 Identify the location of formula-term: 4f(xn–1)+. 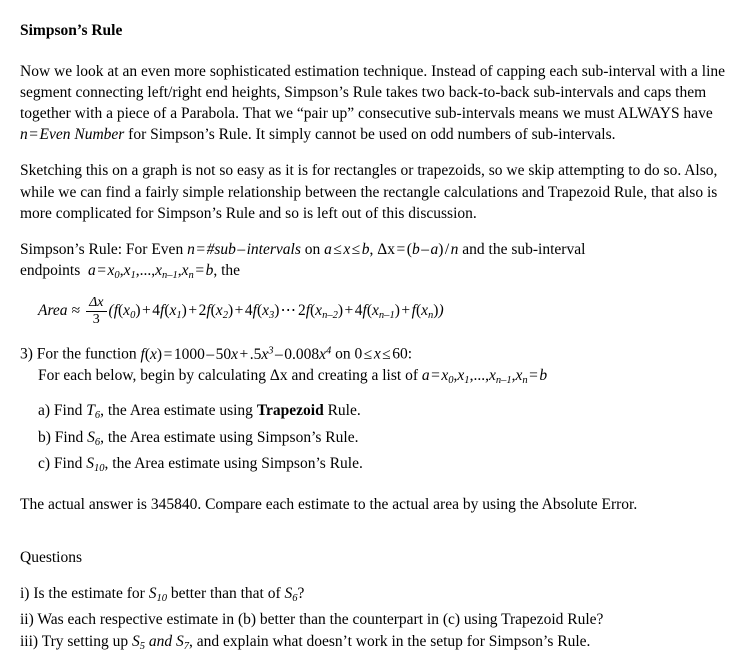
(383, 312).